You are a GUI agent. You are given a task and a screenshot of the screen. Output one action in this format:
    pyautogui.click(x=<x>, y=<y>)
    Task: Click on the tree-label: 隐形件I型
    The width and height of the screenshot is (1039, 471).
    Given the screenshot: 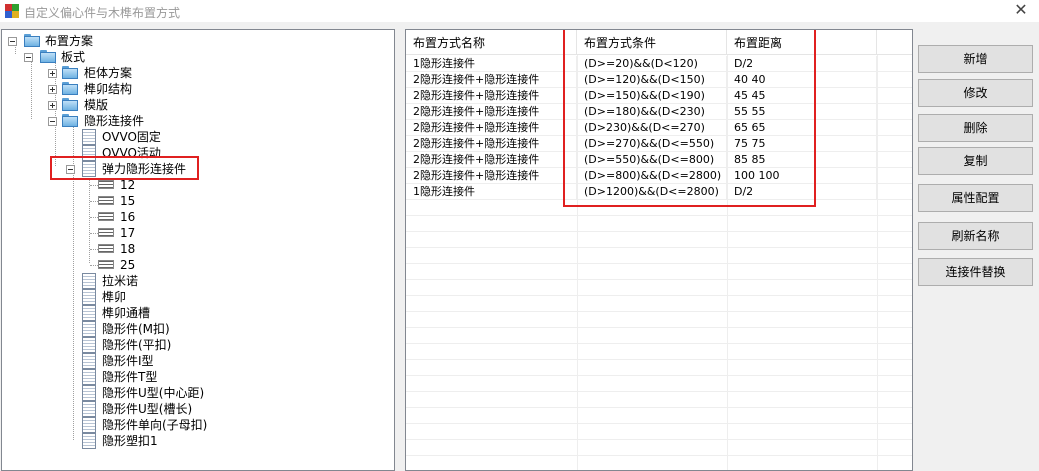 What is the action you would take?
    pyautogui.click(x=128, y=361)
    